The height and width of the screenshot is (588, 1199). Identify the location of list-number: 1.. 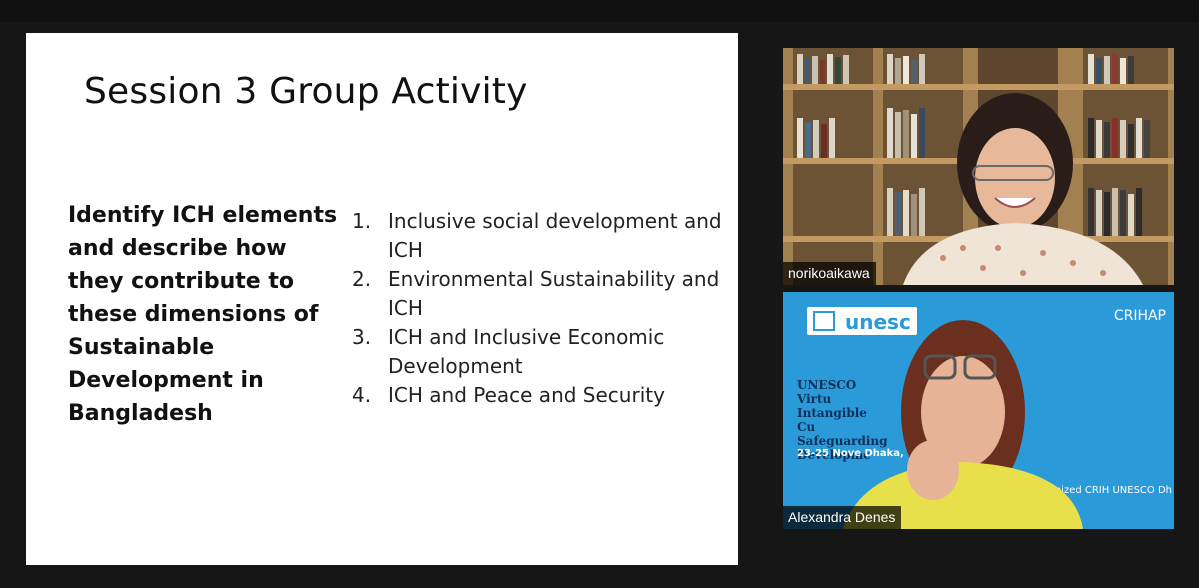
(362, 221).